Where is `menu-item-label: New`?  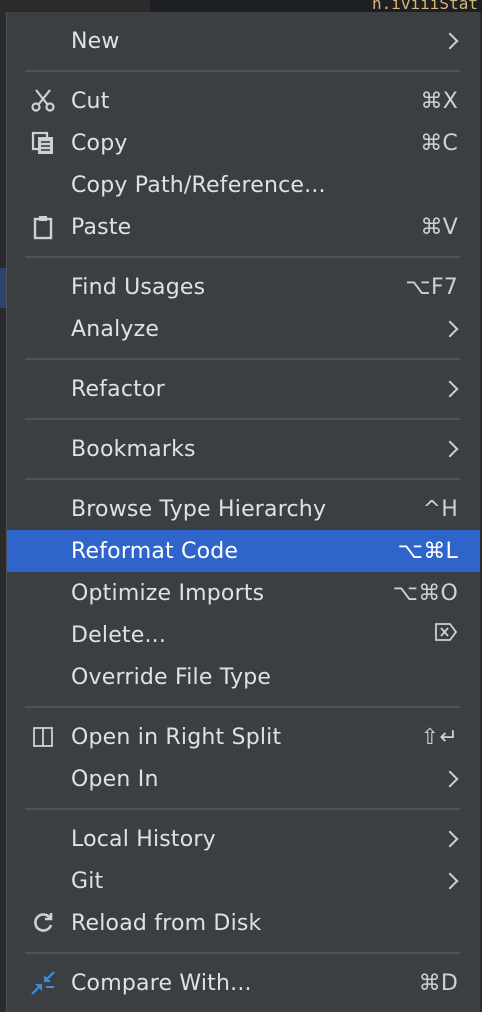 menu-item-label: New is located at coordinates (95, 41).